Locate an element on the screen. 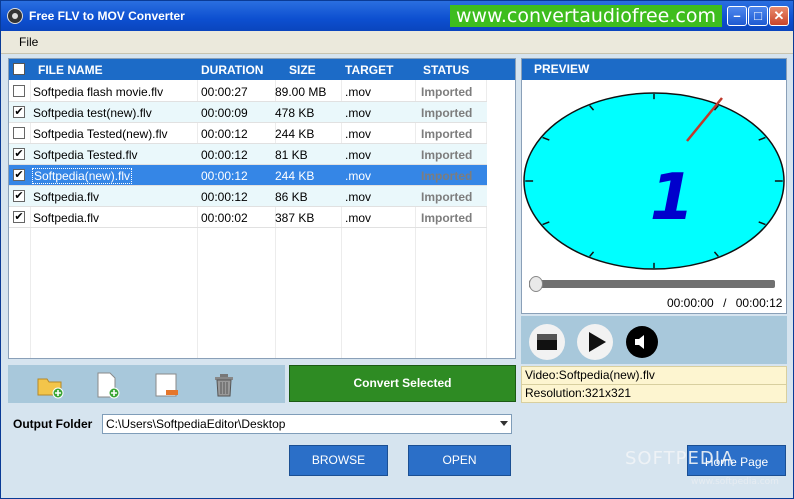  total-time: 00:00:12 is located at coordinates (759, 303).